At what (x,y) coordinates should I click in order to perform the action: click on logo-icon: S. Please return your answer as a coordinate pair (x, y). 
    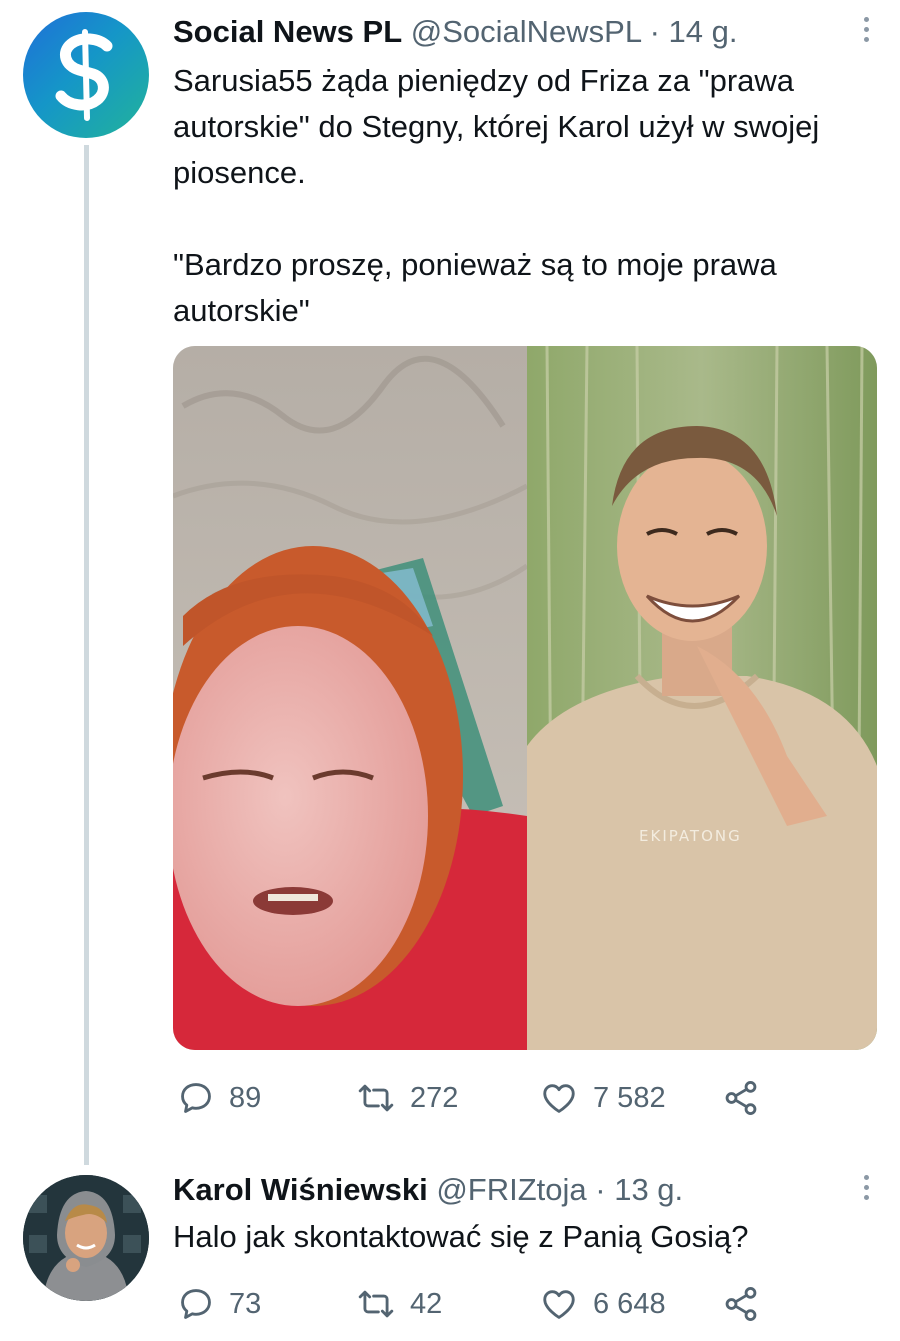
    Looking at the image, I should click on (68, 66).